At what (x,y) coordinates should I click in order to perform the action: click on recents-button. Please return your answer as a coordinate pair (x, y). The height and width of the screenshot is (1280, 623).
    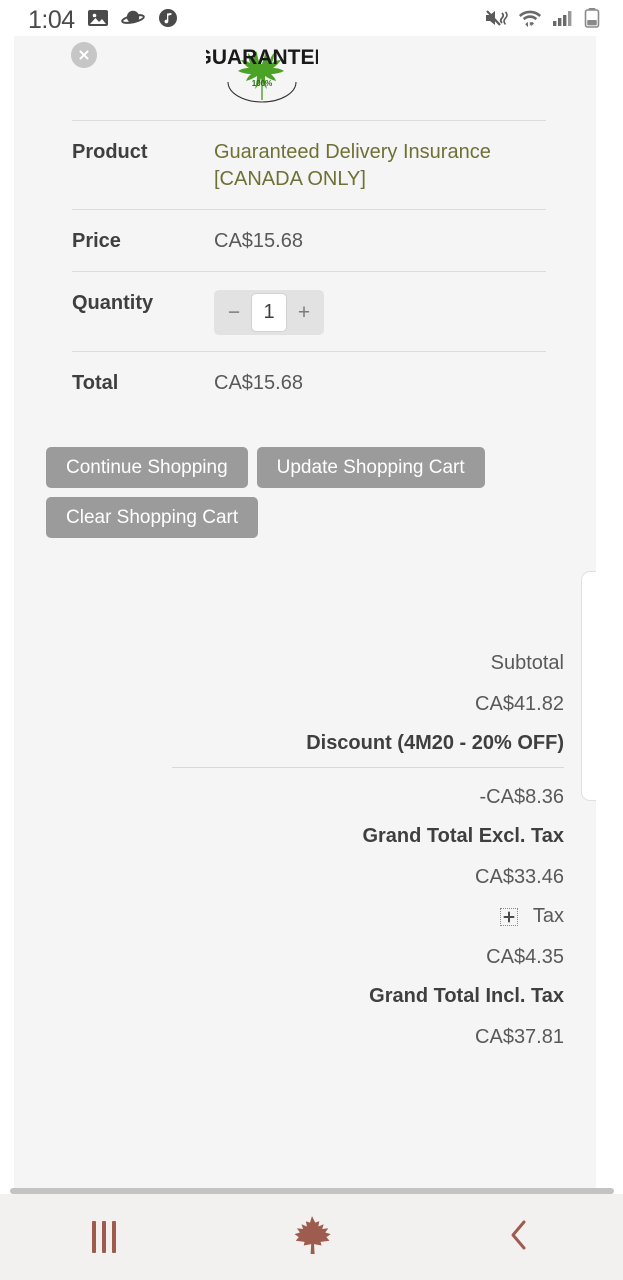
    Looking at the image, I should click on (104, 1237).